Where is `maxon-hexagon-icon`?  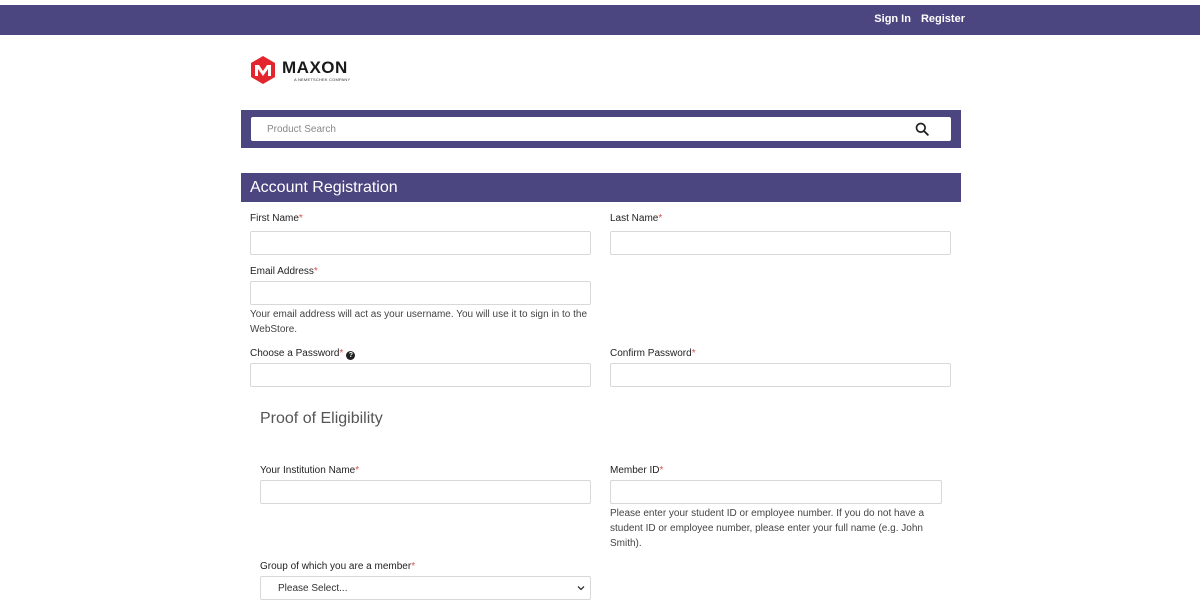
maxon-hexagon-icon is located at coordinates (263, 70).